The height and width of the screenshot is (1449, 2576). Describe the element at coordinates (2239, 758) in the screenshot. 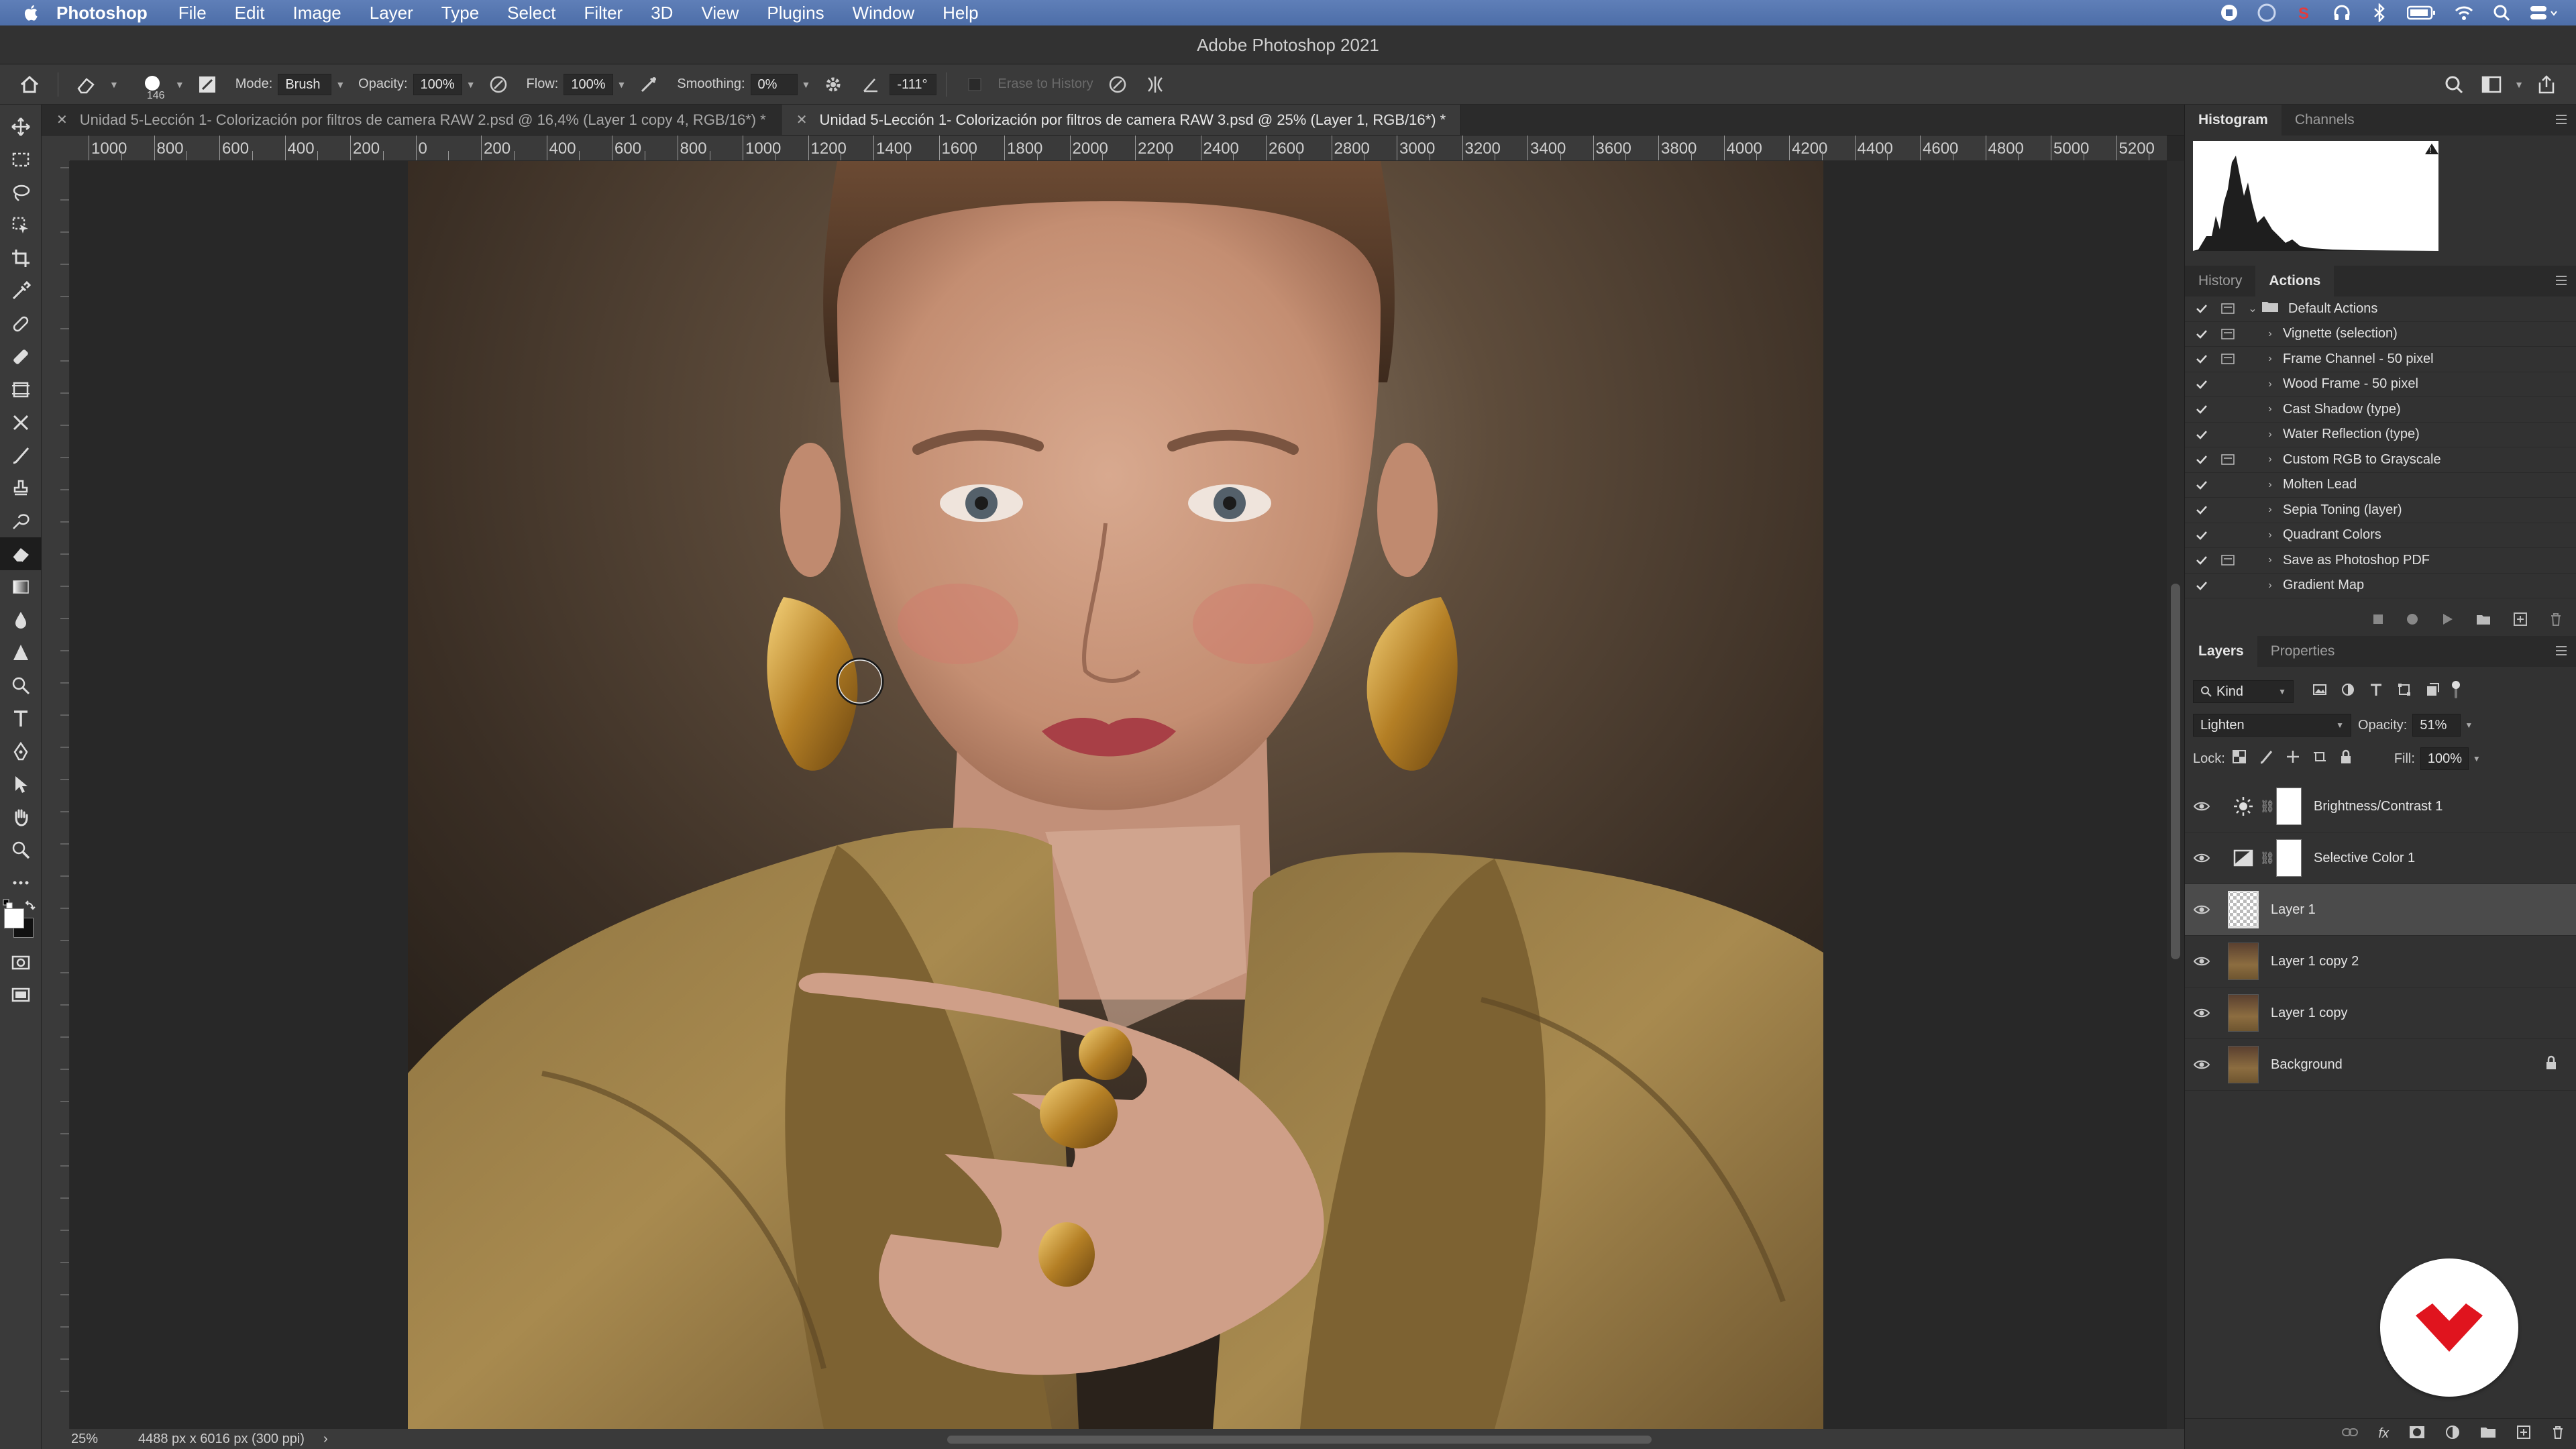

I see `lock-transparent-icon` at that location.